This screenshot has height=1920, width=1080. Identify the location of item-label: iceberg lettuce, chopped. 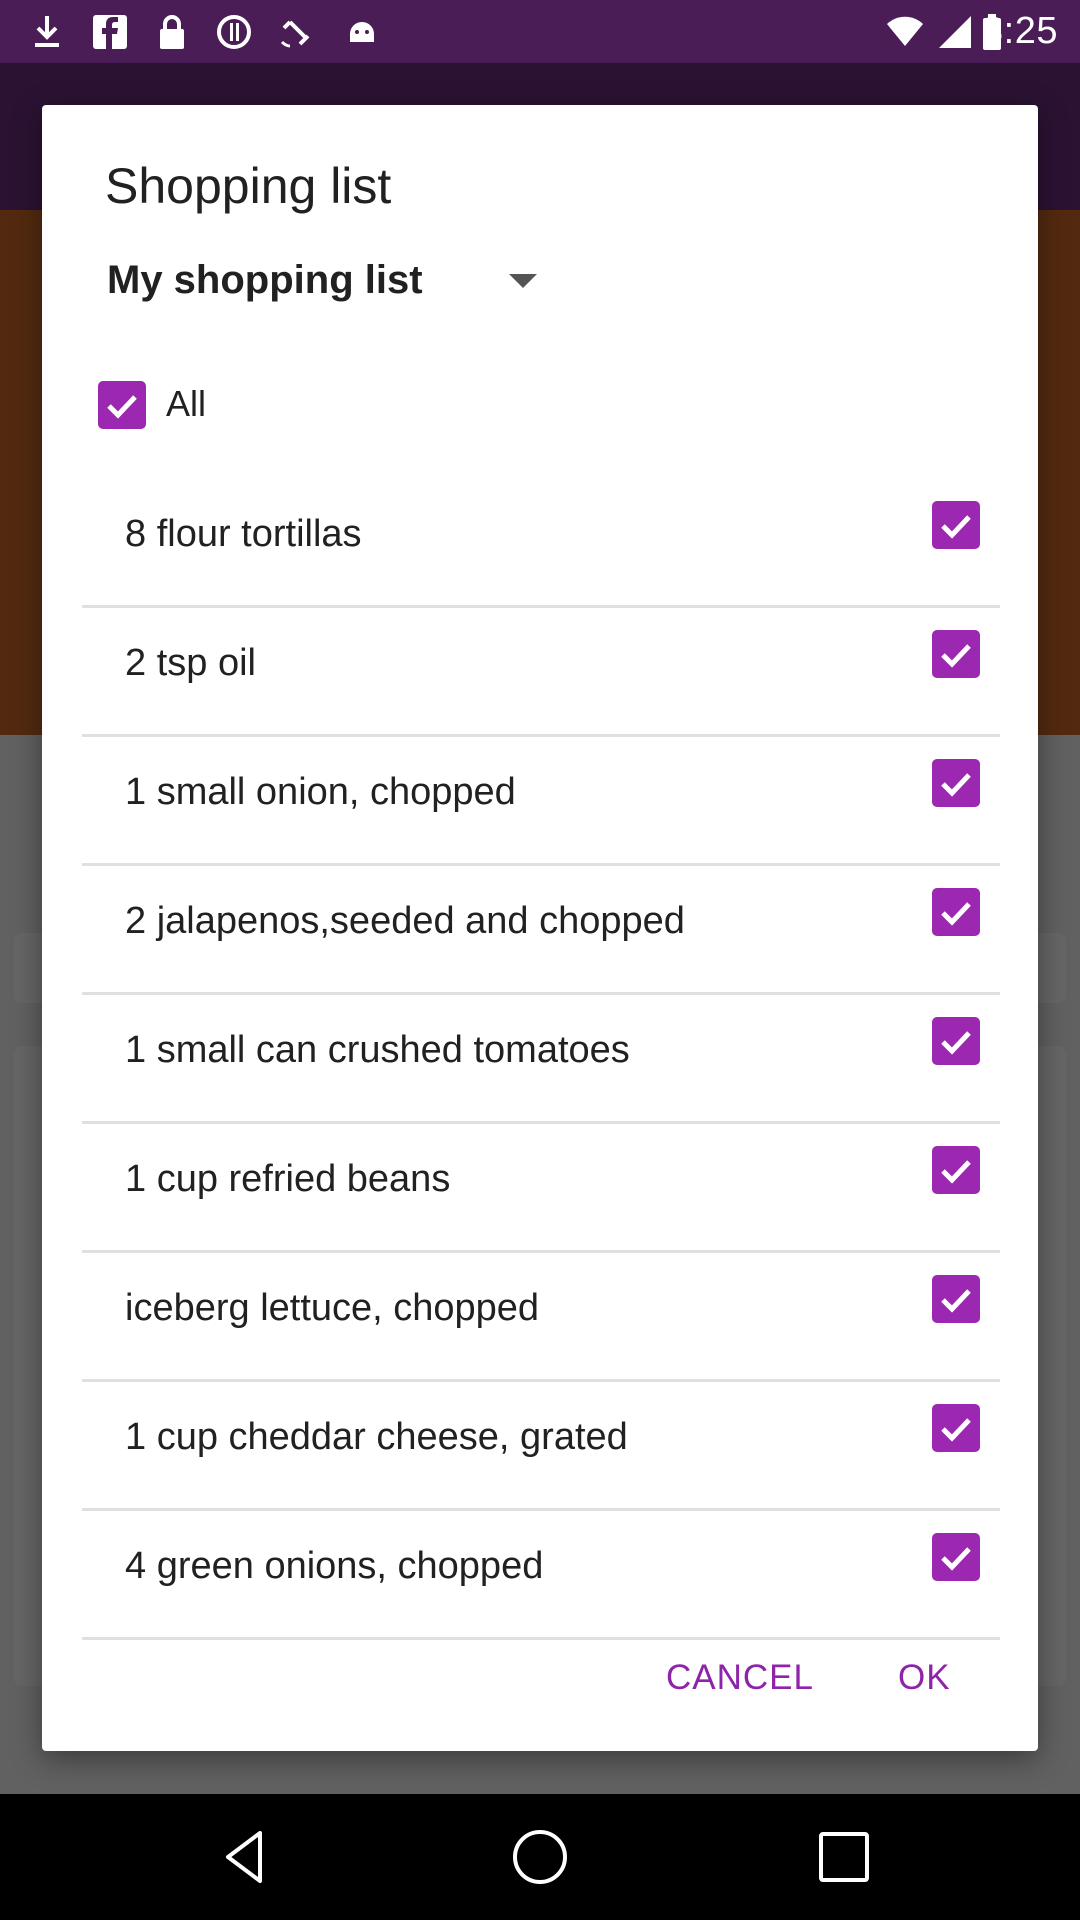
(332, 1308).